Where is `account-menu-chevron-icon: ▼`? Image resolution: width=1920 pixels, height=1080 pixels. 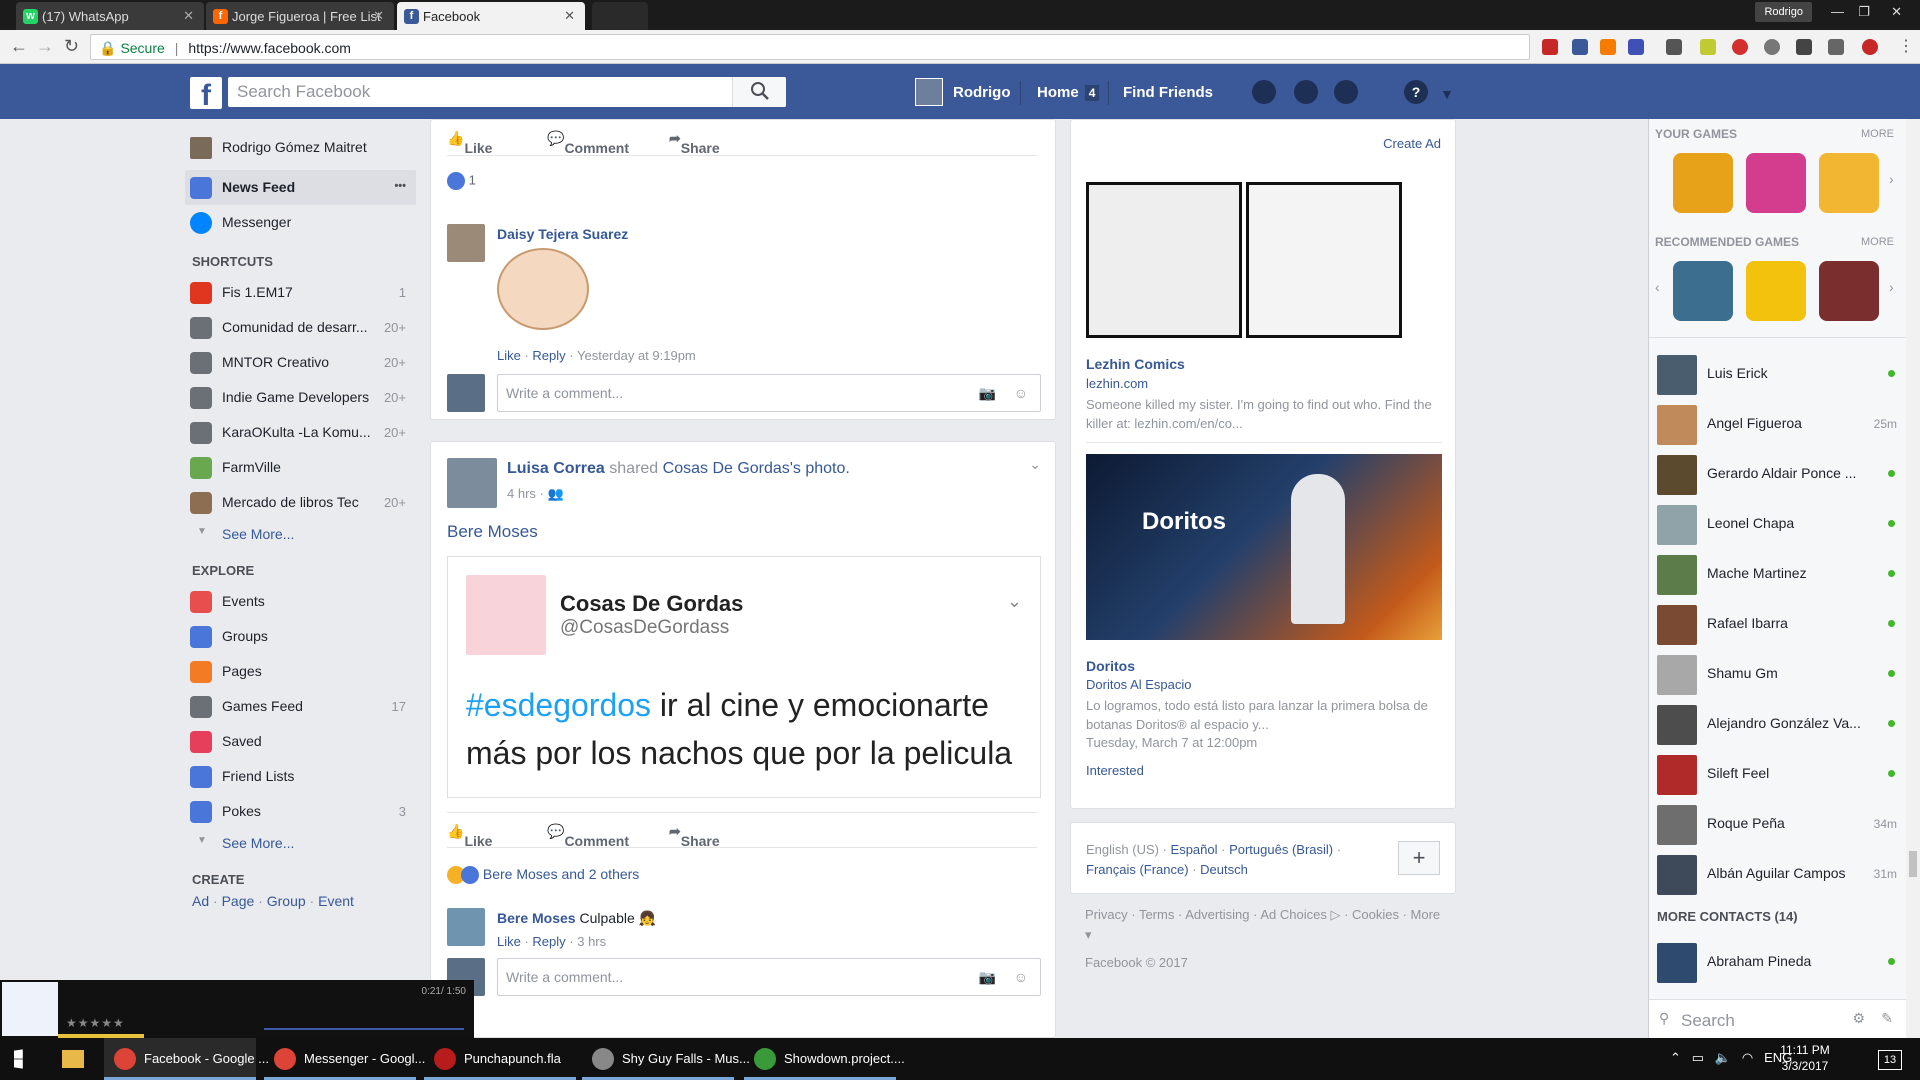
account-menu-chevron-icon: ▼ is located at coordinates (1447, 94).